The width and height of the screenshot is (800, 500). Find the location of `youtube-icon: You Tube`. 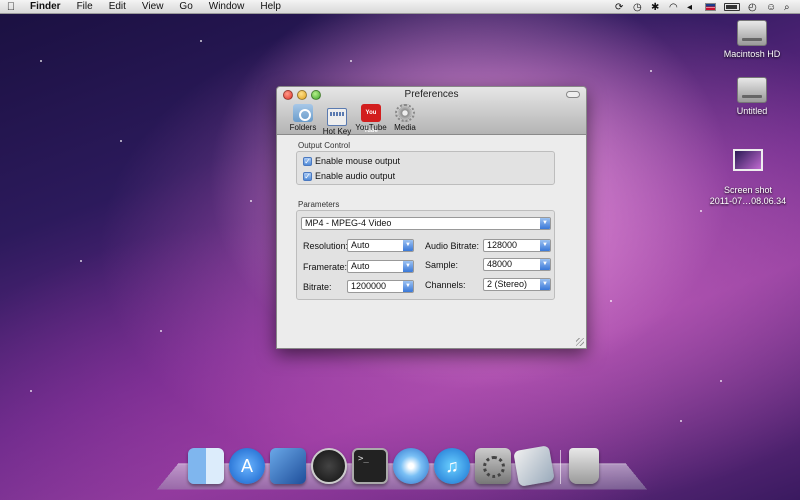

youtube-icon: You Tube is located at coordinates (371, 119).